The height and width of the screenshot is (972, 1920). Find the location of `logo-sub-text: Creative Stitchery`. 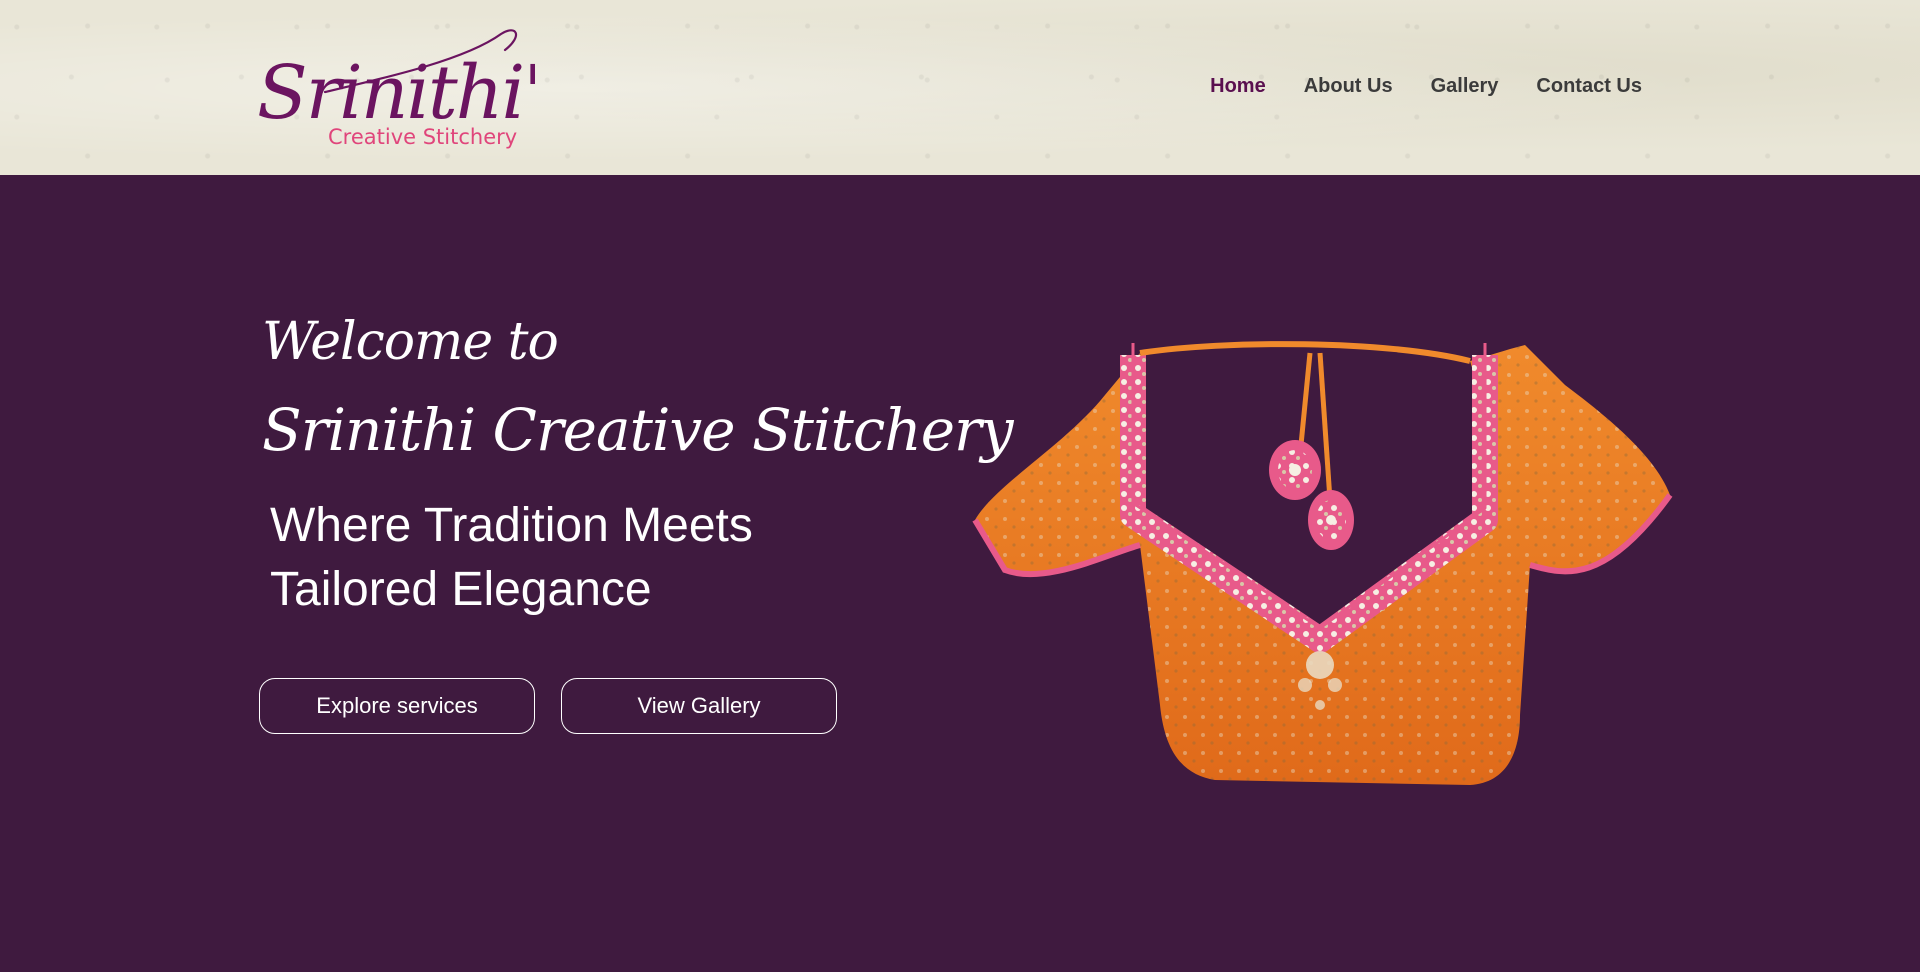

logo-sub-text: Creative Stitchery is located at coordinates (422, 137).